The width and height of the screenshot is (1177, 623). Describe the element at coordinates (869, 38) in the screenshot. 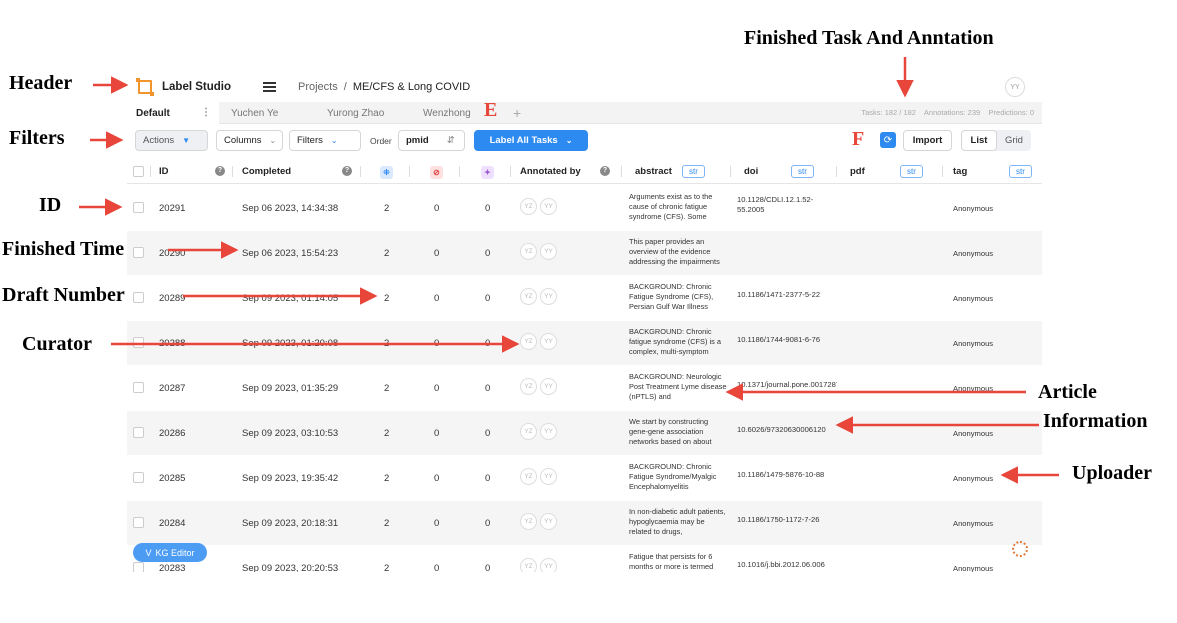

I see `label-finished-task: Finished Task And Anntation` at that location.